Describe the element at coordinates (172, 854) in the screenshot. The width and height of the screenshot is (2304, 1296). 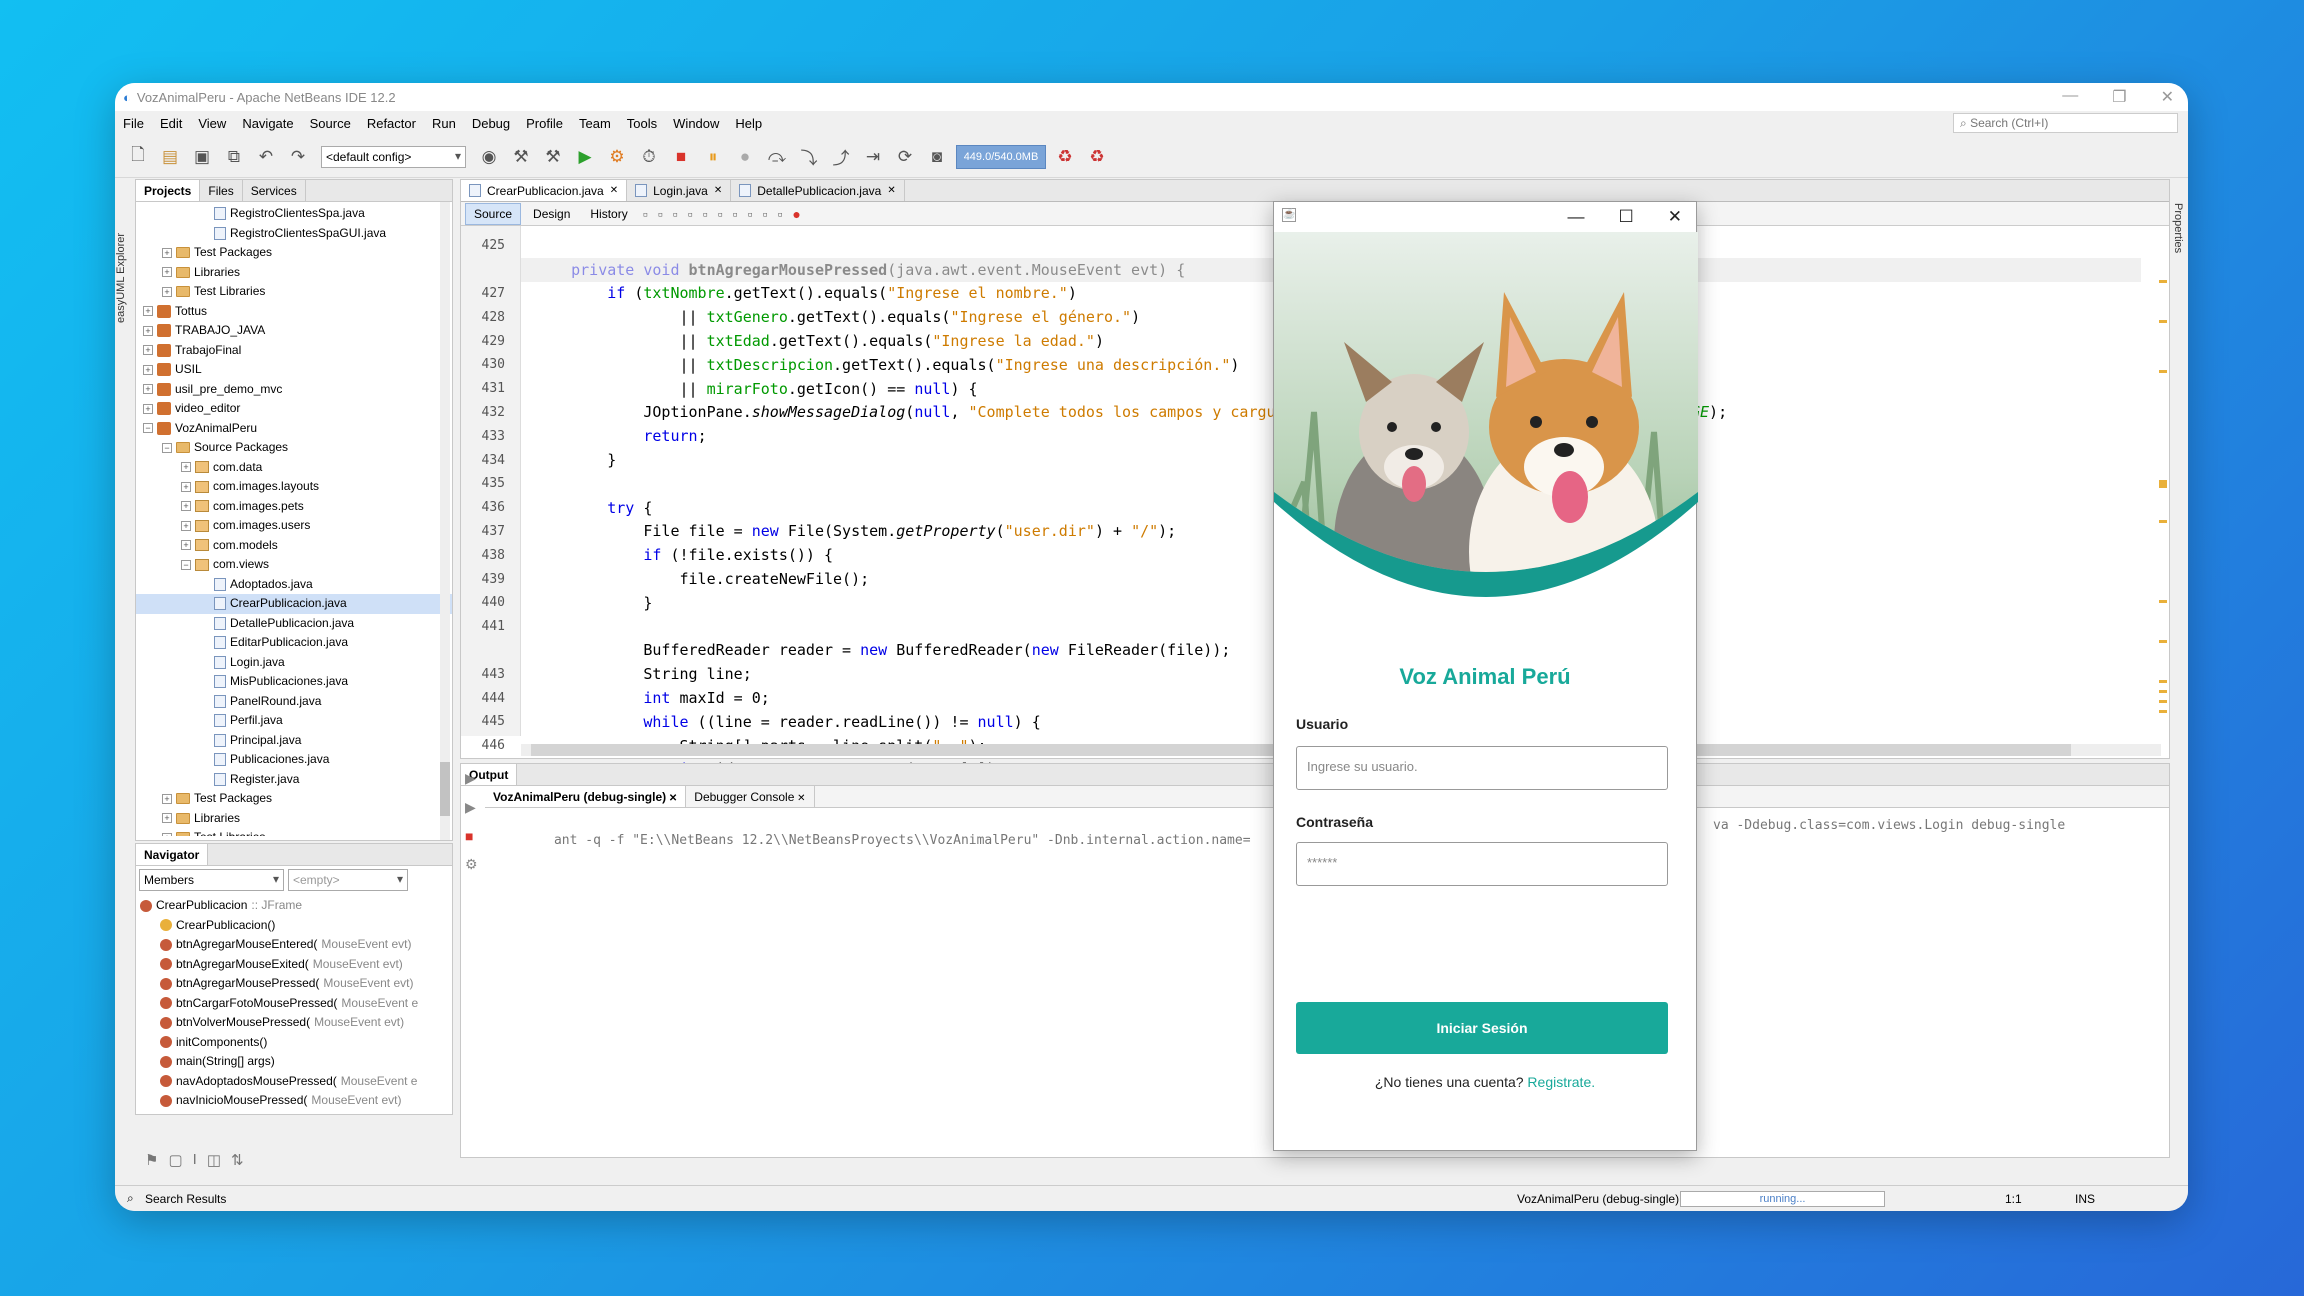
I see `navigator-tab: Navigator` at that location.